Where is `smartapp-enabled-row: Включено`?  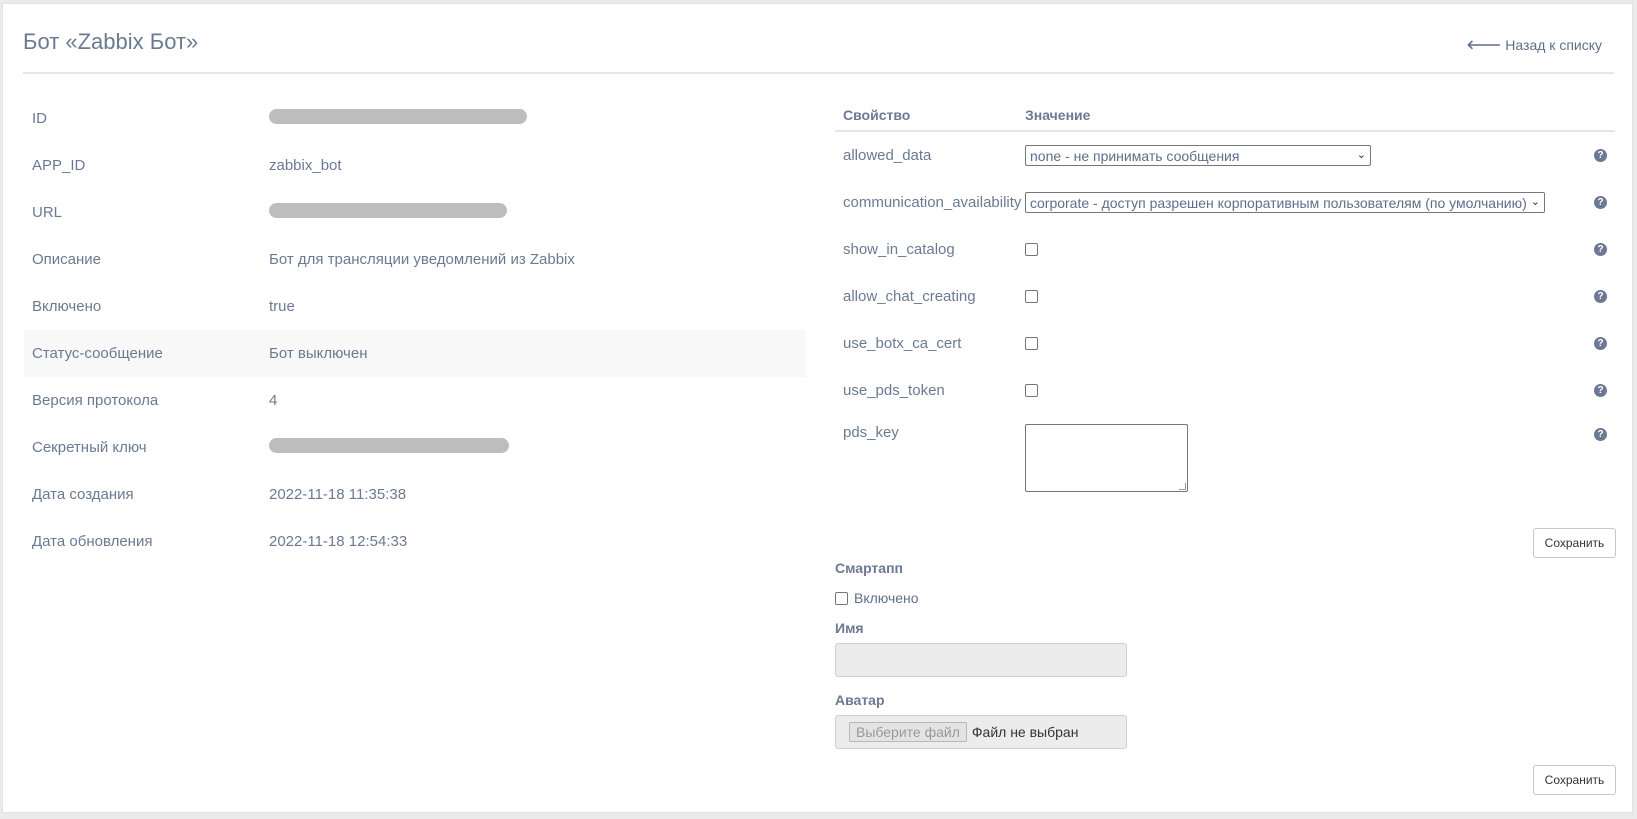 smartapp-enabled-row: Включено is located at coordinates (985, 598).